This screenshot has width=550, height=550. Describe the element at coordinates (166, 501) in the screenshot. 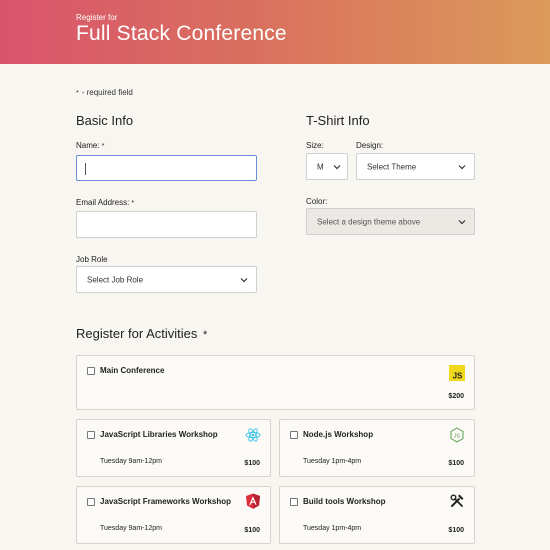

I see `activity-name: JavaScript Frameworks Workshop` at that location.